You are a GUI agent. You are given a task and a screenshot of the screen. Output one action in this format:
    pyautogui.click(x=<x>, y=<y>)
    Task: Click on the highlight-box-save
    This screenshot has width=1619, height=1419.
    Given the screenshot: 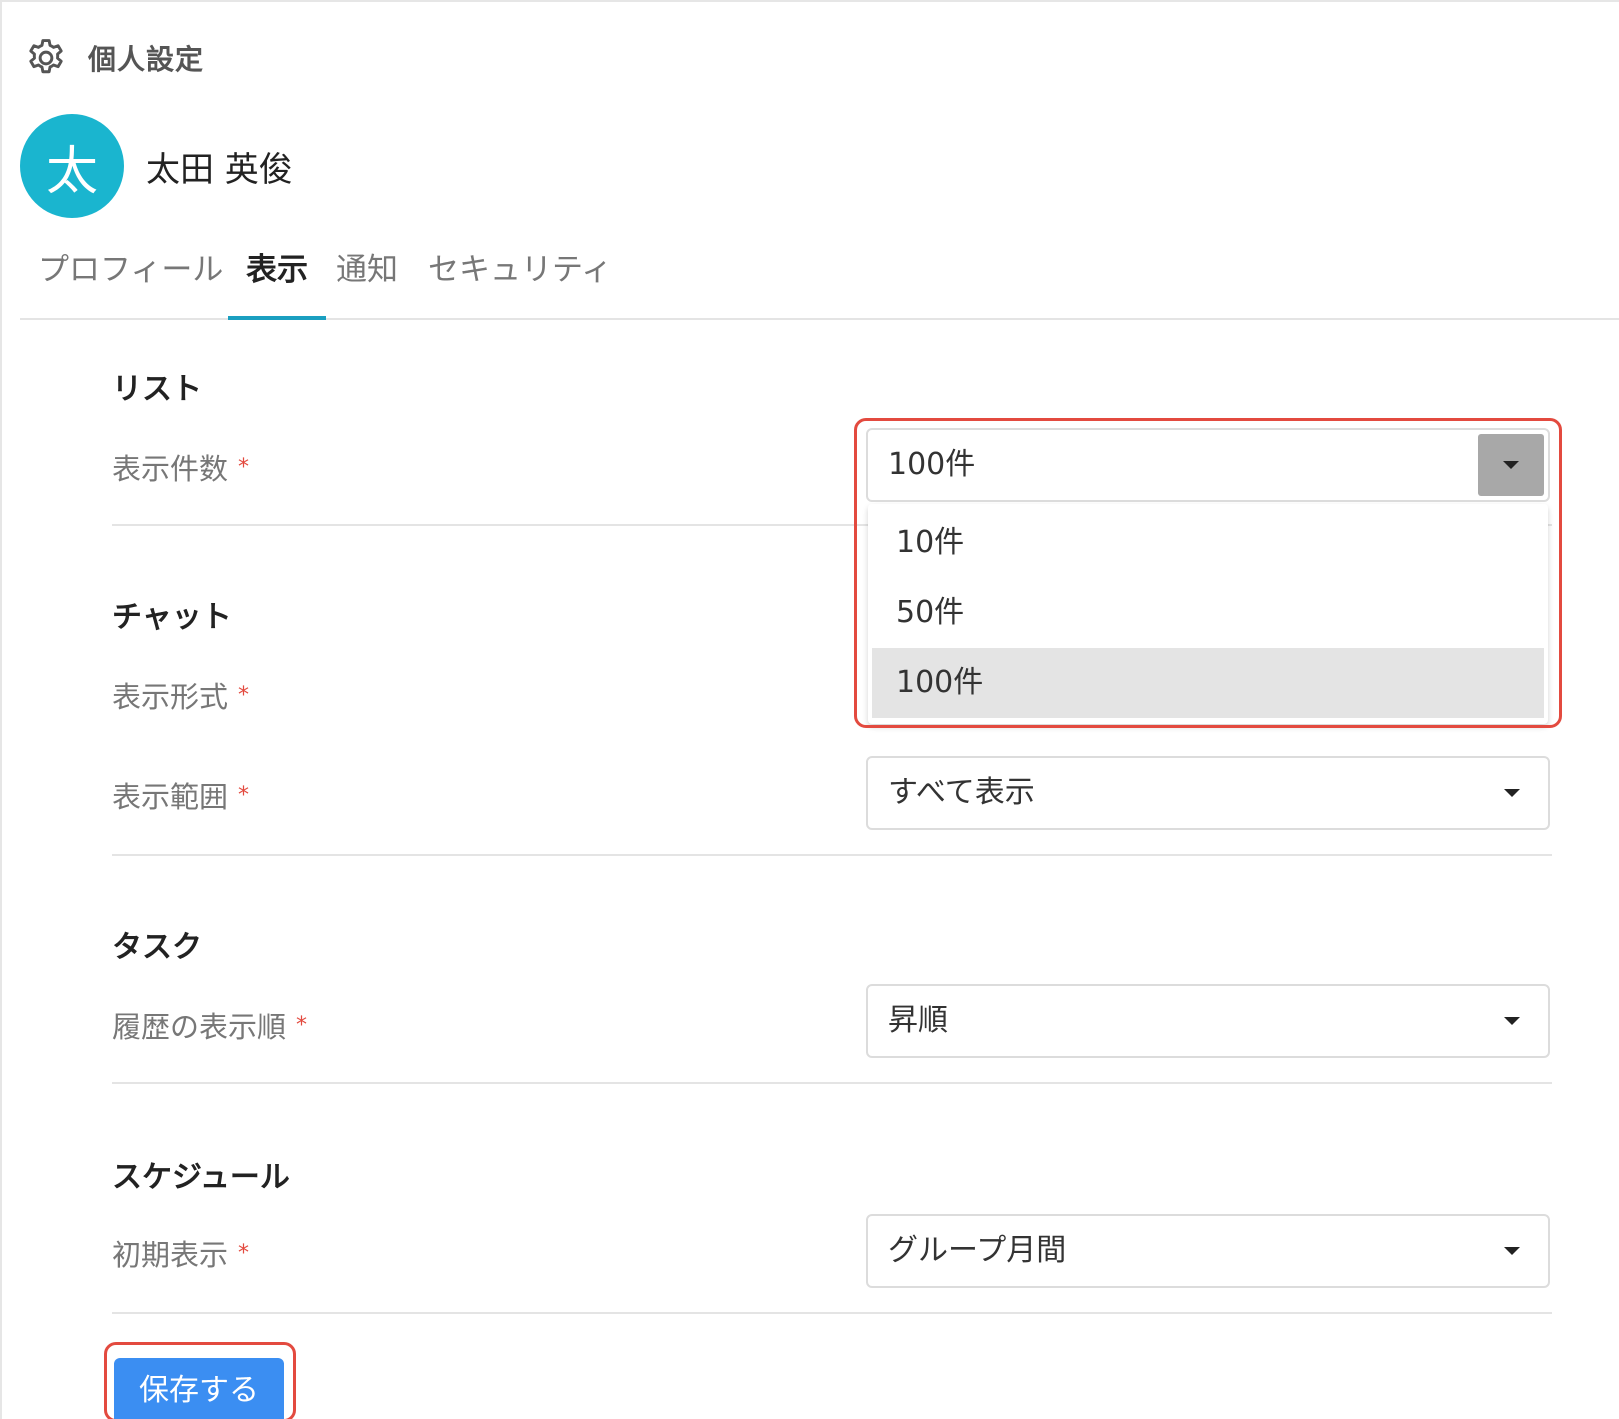 What is the action you would take?
    pyautogui.click(x=200, y=1380)
    